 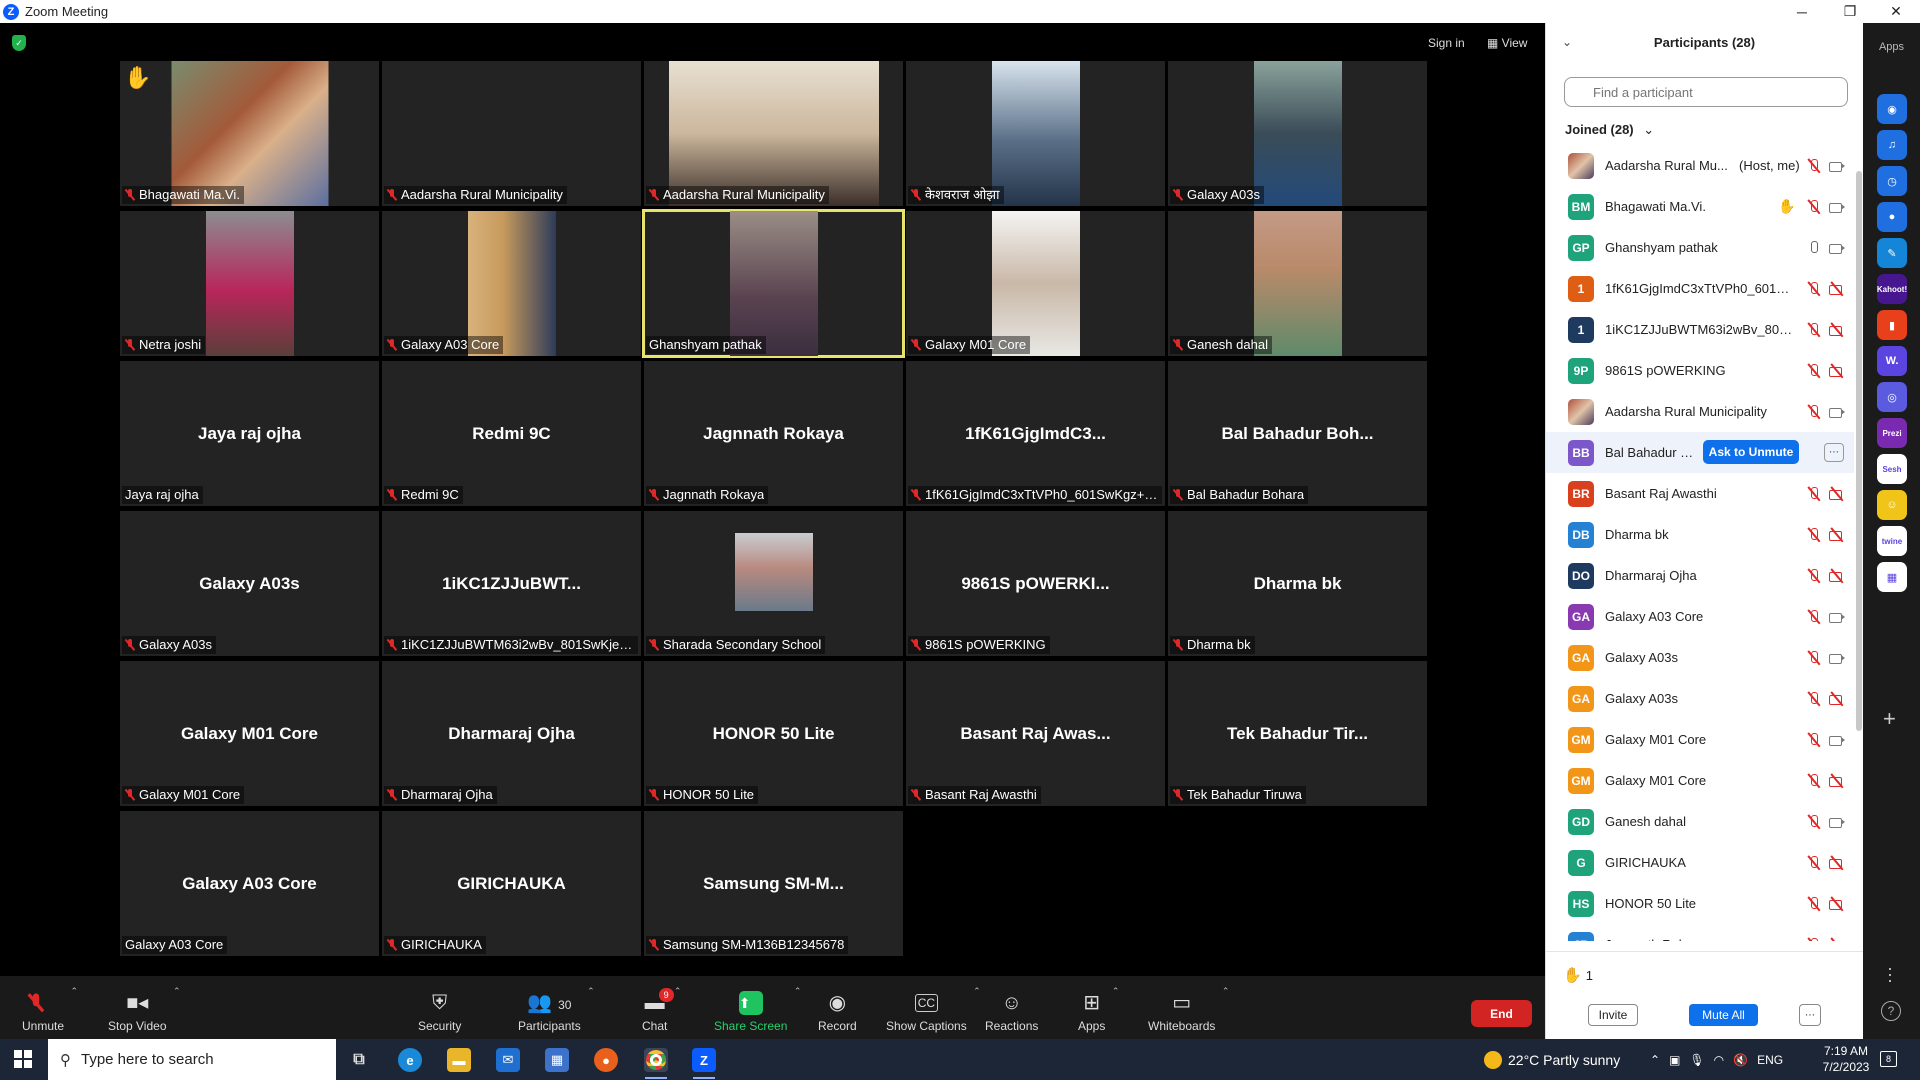 What do you see at coordinates (249, 883) in the screenshot?
I see `video-tile: Galaxy A03 Core Galaxy A03 Core` at bounding box center [249, 883].